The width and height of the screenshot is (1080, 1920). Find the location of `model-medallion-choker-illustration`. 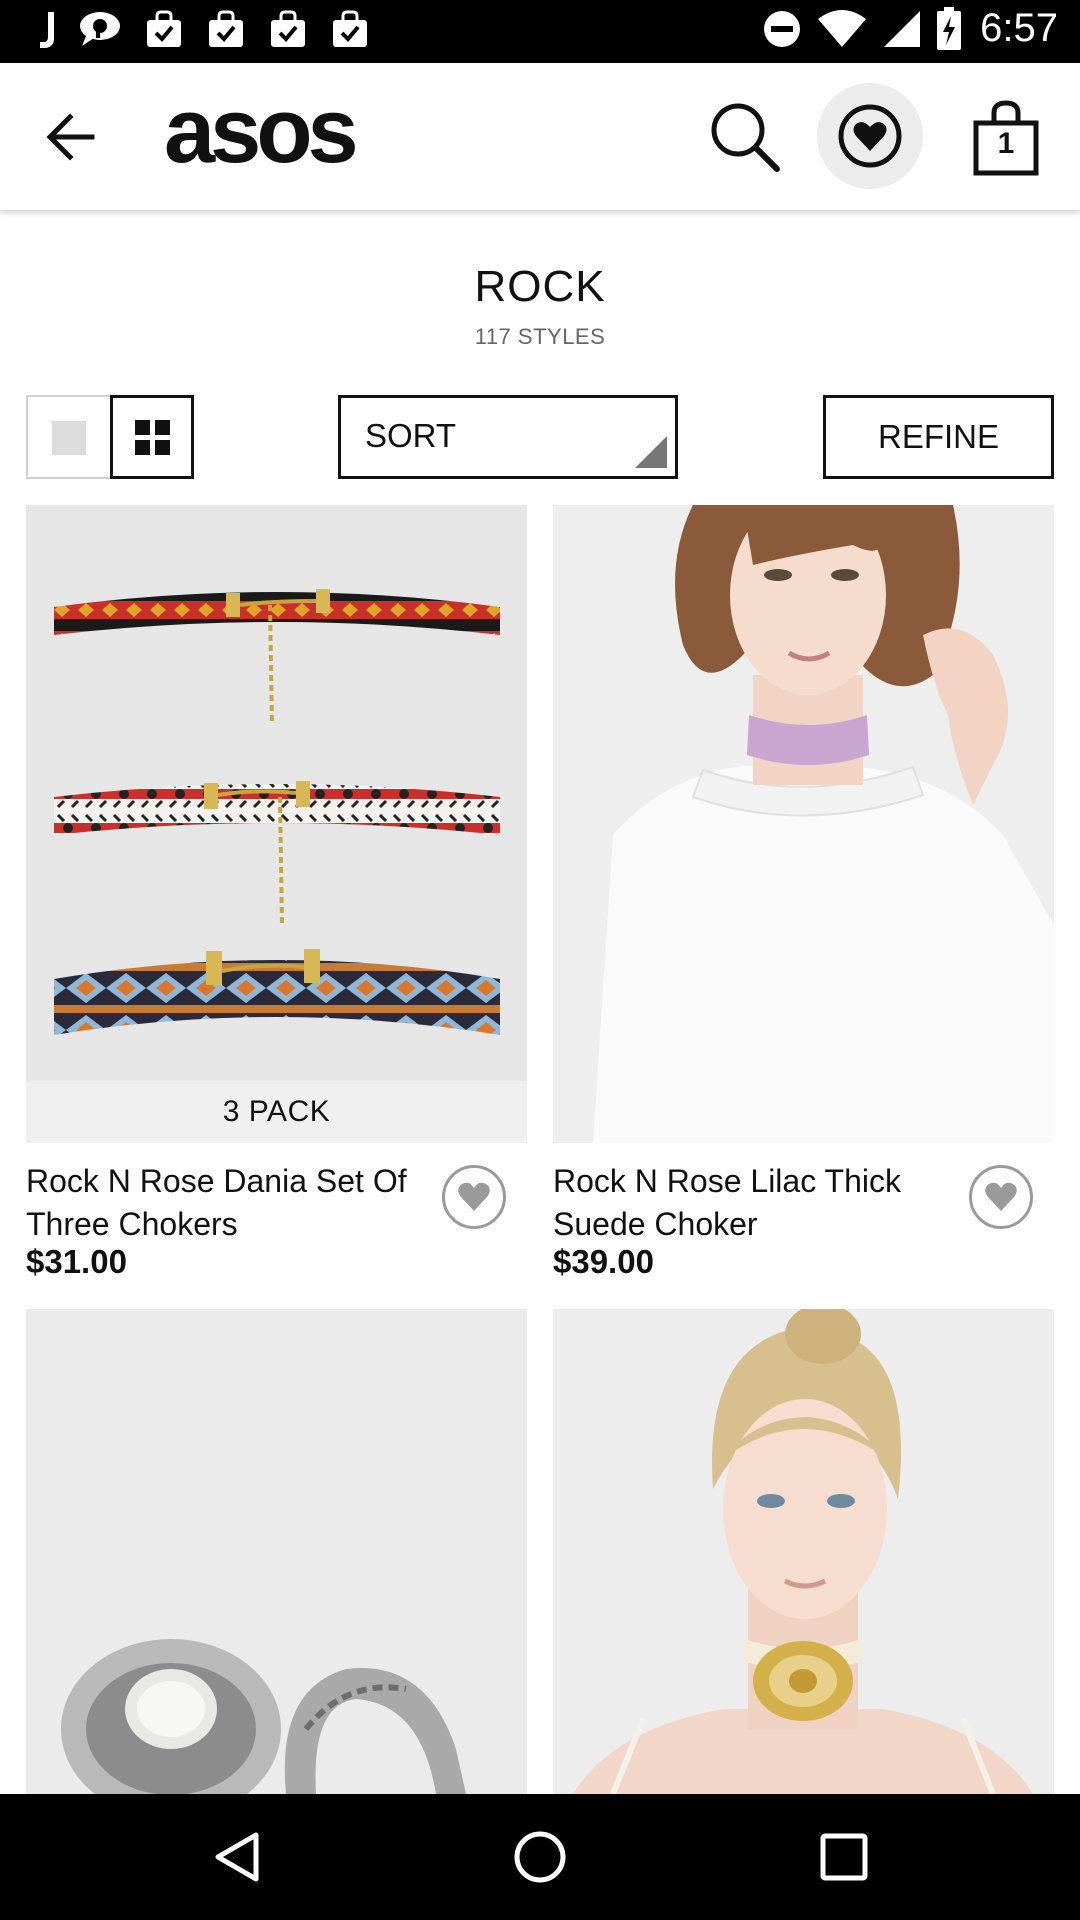

model-medallion-choker-illustration is located at coordinates (803, 1551).